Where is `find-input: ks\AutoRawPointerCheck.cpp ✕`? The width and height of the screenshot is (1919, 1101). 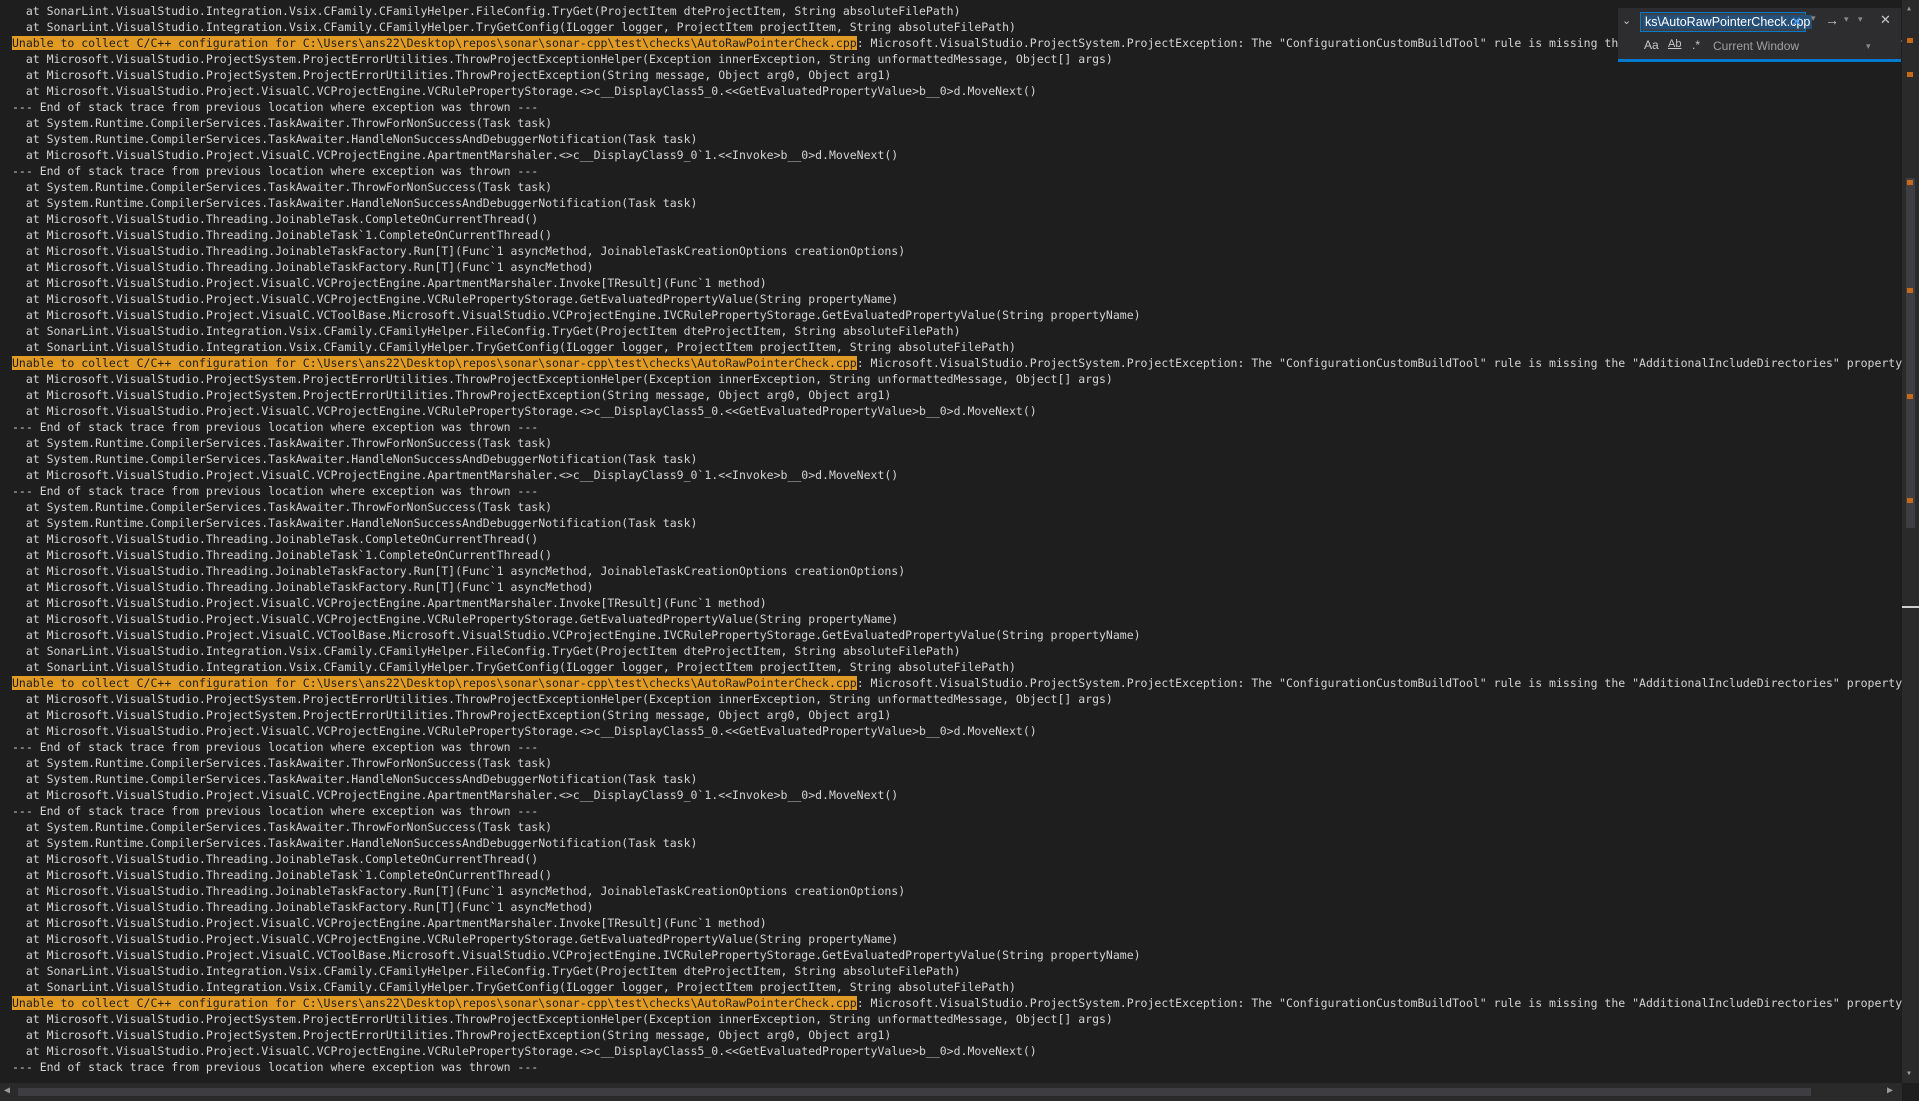
find-input: ks\AutoRawPointerCheck.cpp ✕ is located at coordinates (1726, 22).